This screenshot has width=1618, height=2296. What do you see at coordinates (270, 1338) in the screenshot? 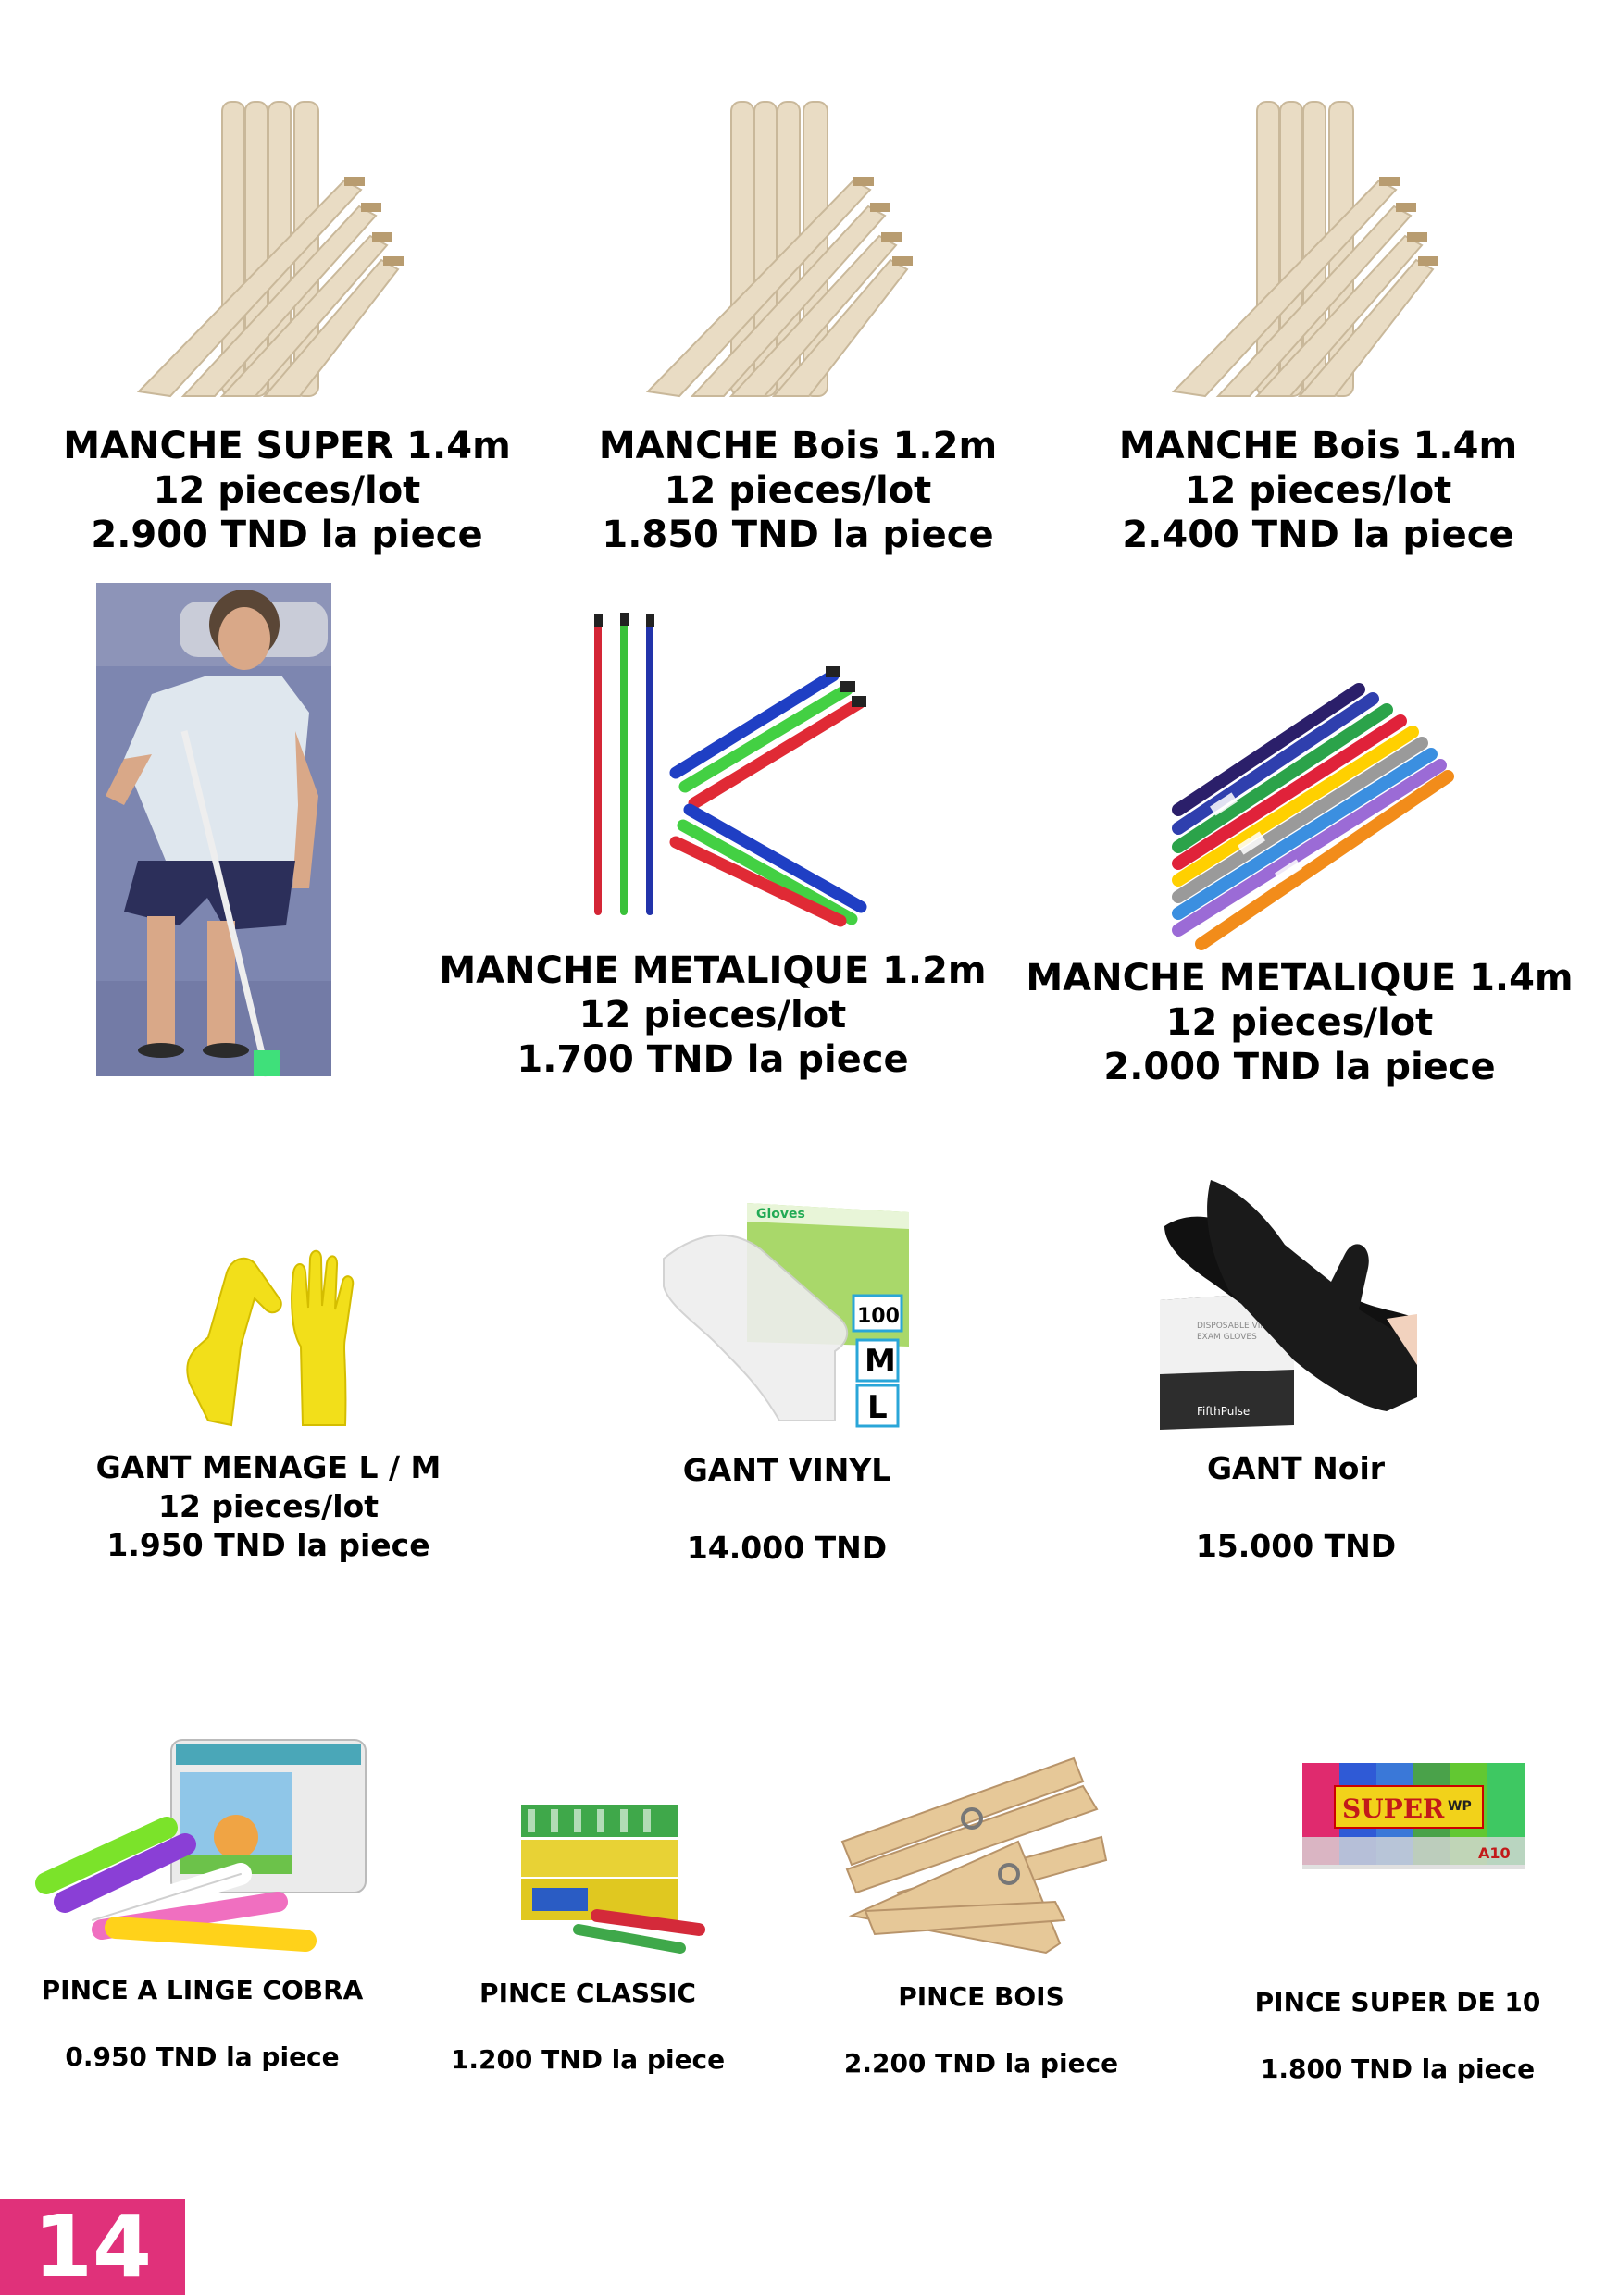
I see `yellow-rubber-gloves-image` at bounding box center [270, 1338].